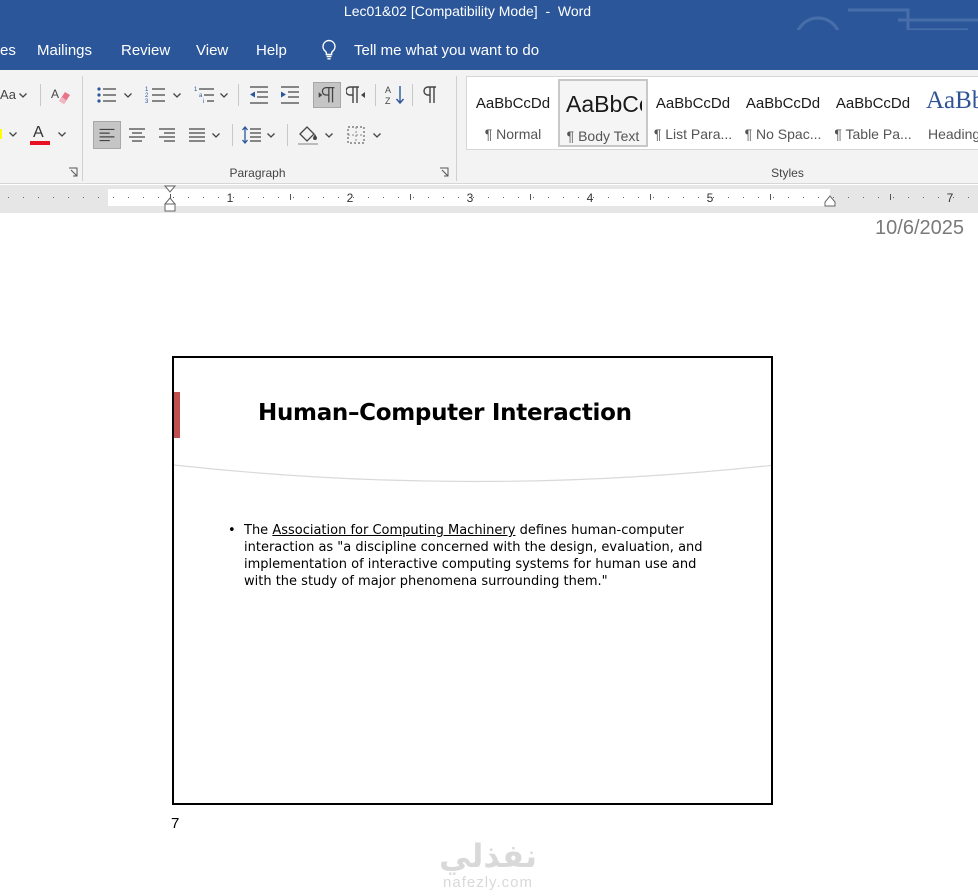  I want to click on tell-me-search: Tell me what you want to do, so click(446, 50).